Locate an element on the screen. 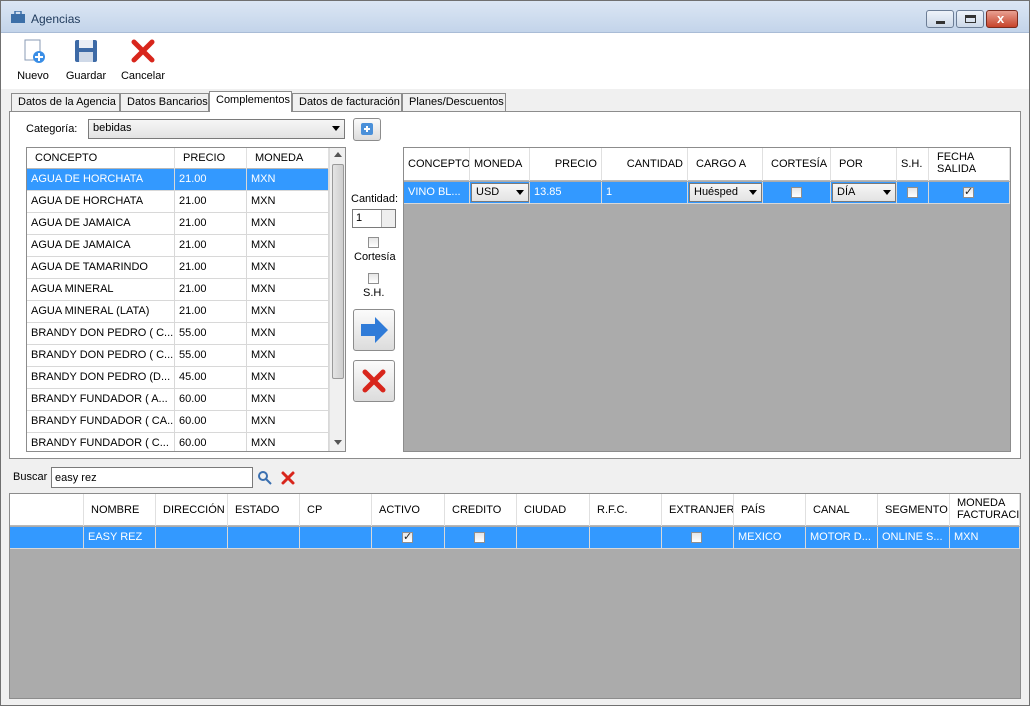 This screenshot has height=706, width=1030. agencies-header-segmento: SEGMENTO is located at coordinates (914, 510).